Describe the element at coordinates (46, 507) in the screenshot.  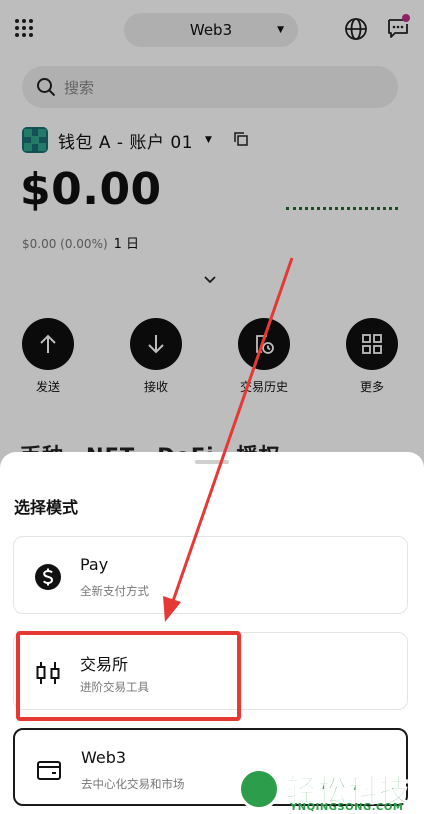
I see `sheet-title: 选择模式` at that location.